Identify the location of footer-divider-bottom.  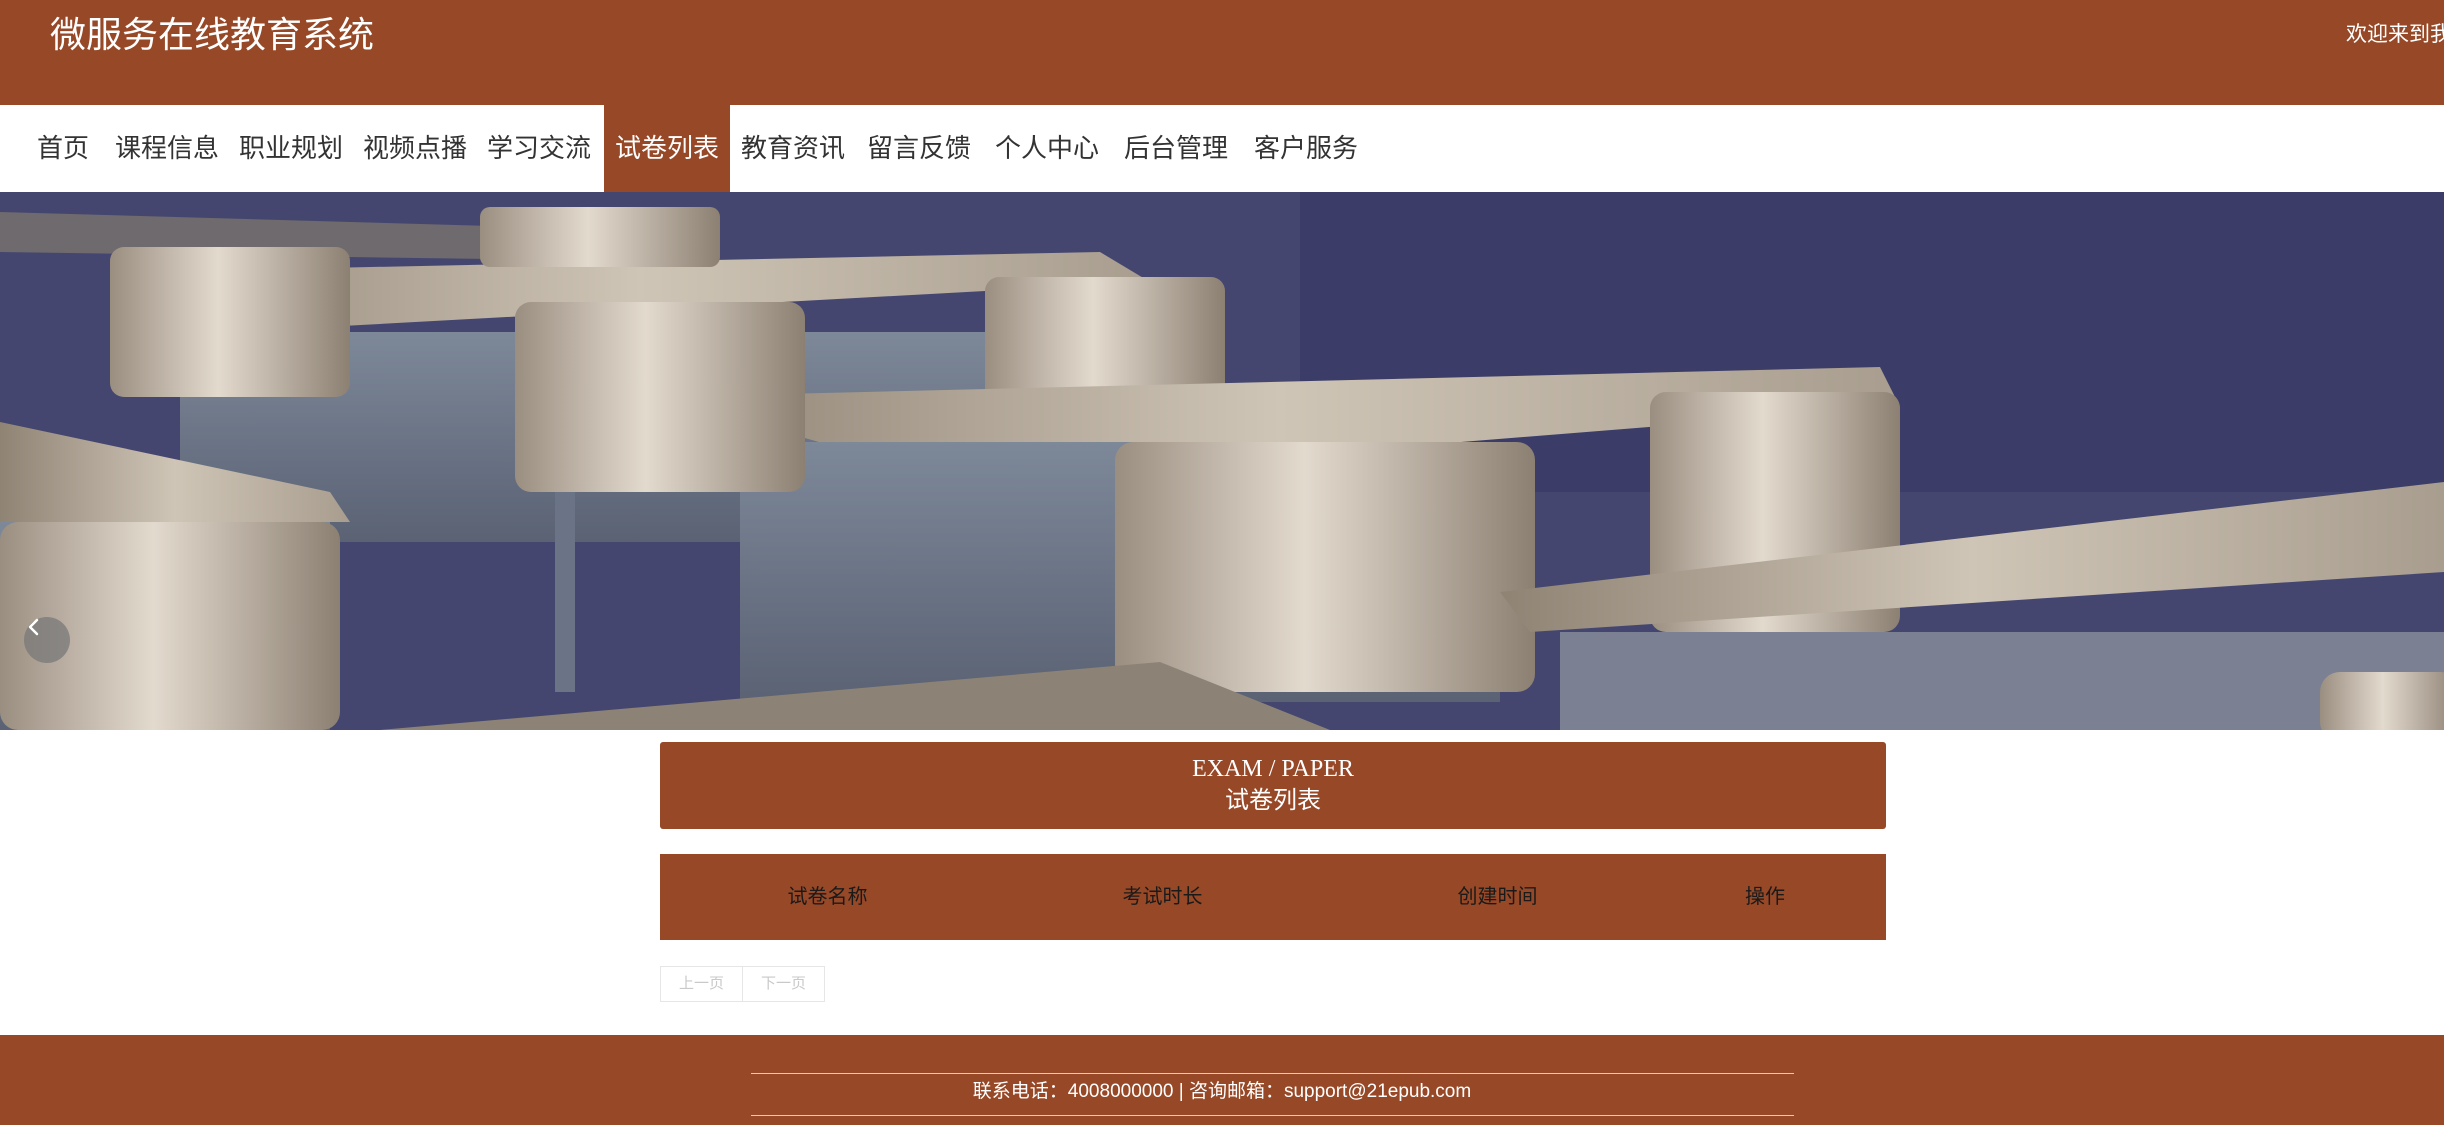
(1272, 1115).